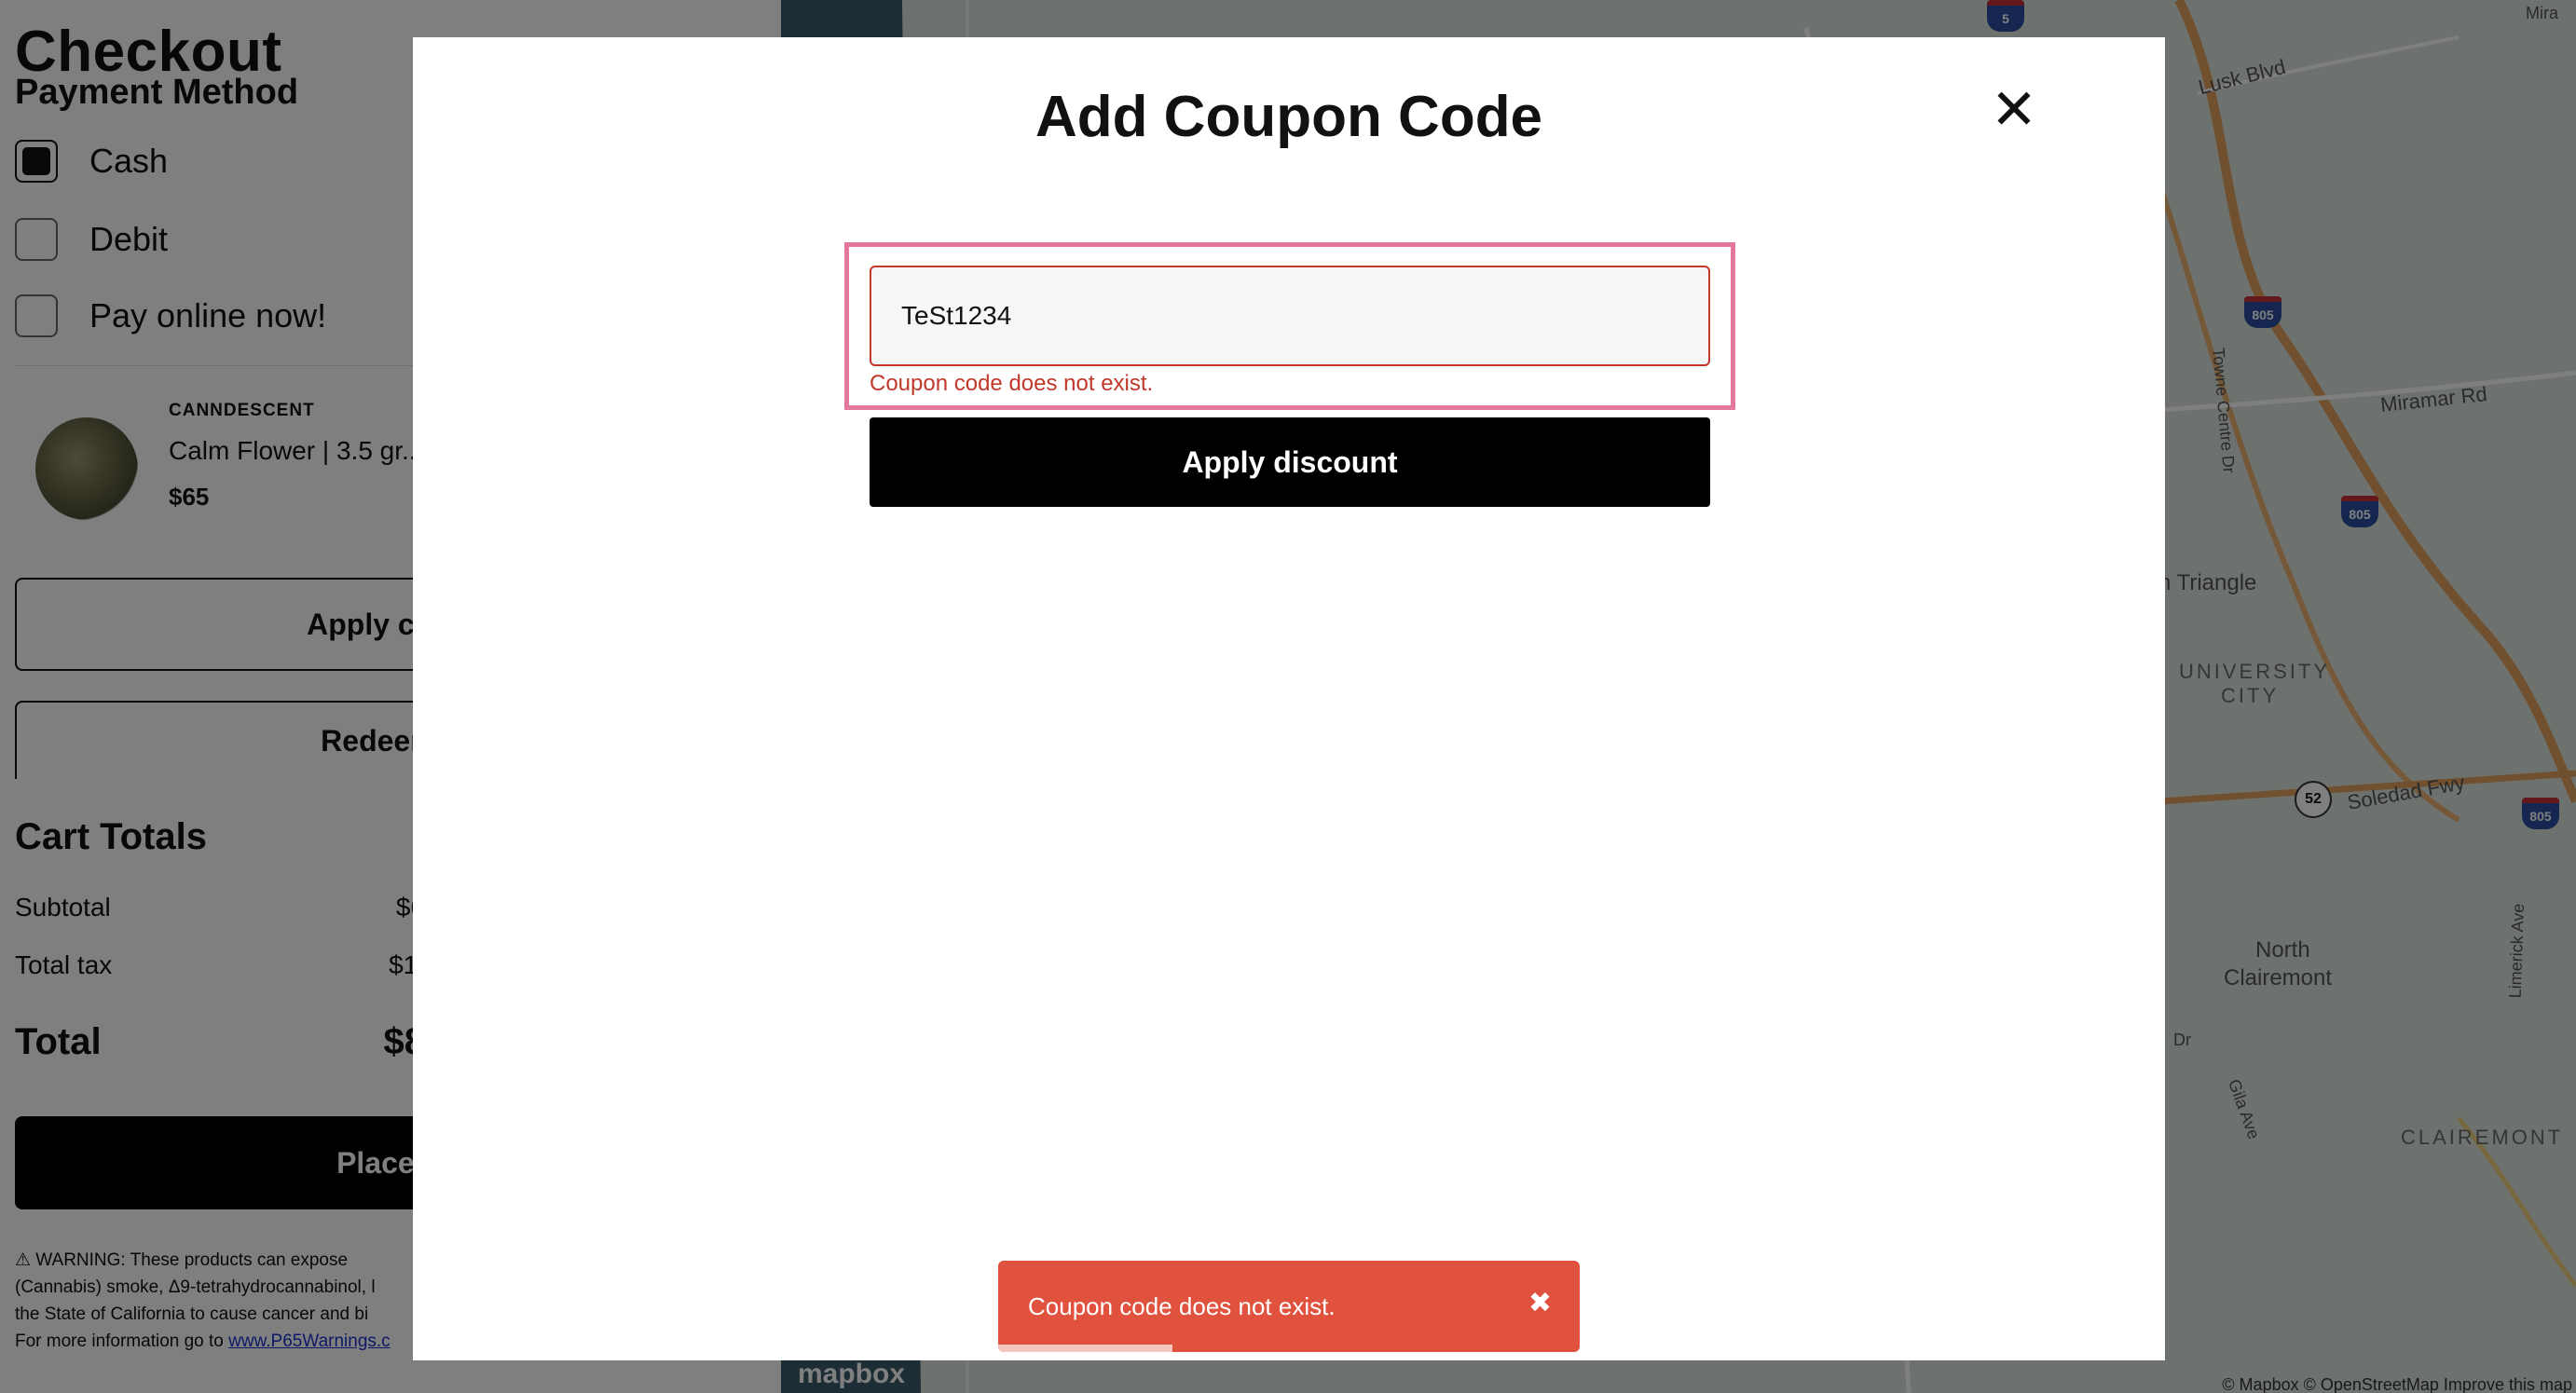 The width and height of the screenshot is (2576, 1393). What do you see at coordinates (1290, 462) in the screenshot?
I see `apply-discount-button: Apply discount` at bounding box center [1290, 462].